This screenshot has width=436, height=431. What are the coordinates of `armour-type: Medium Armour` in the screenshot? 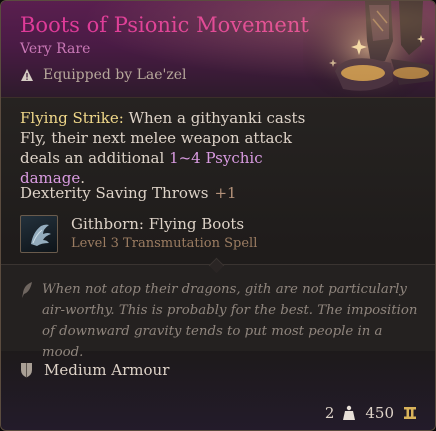 It's located at (94, 370).